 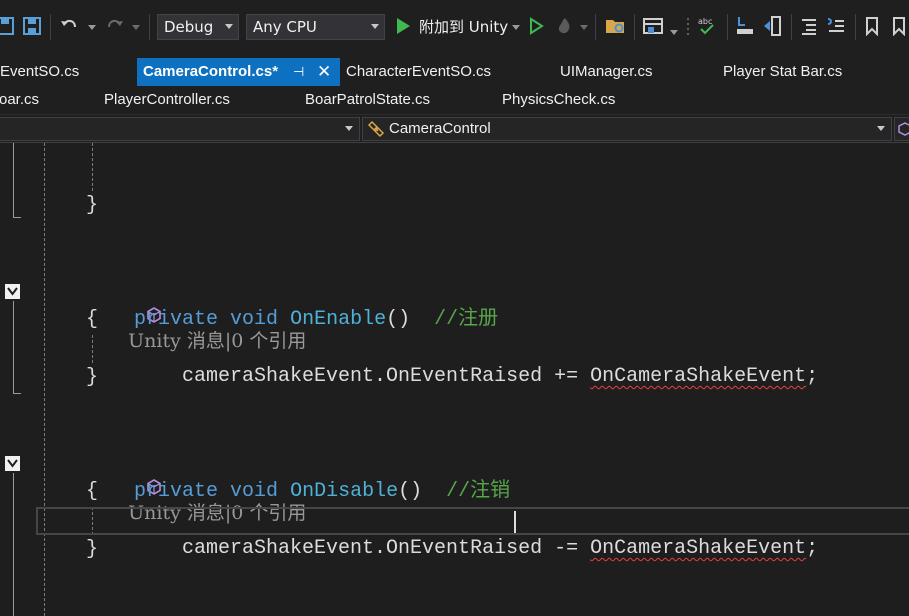 What do you see at coordinates (368, 548) in the screenshot?
I see `statement: cameraShakeEvent.OnEventRaised` at bounding box center [368, 548].